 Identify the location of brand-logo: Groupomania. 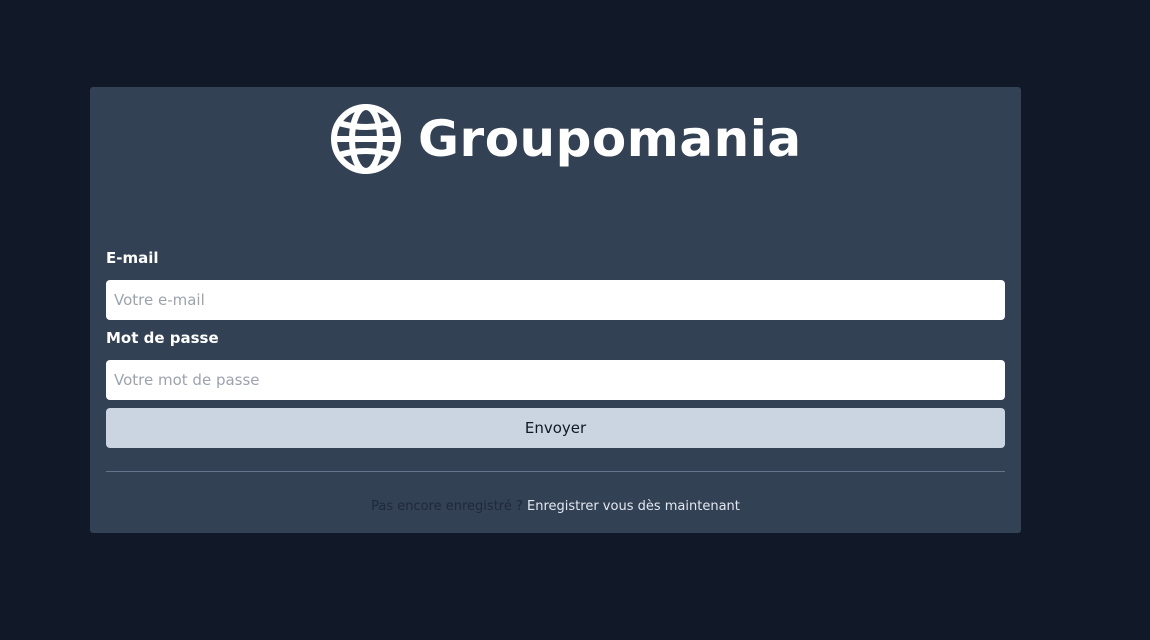
(566, 139).